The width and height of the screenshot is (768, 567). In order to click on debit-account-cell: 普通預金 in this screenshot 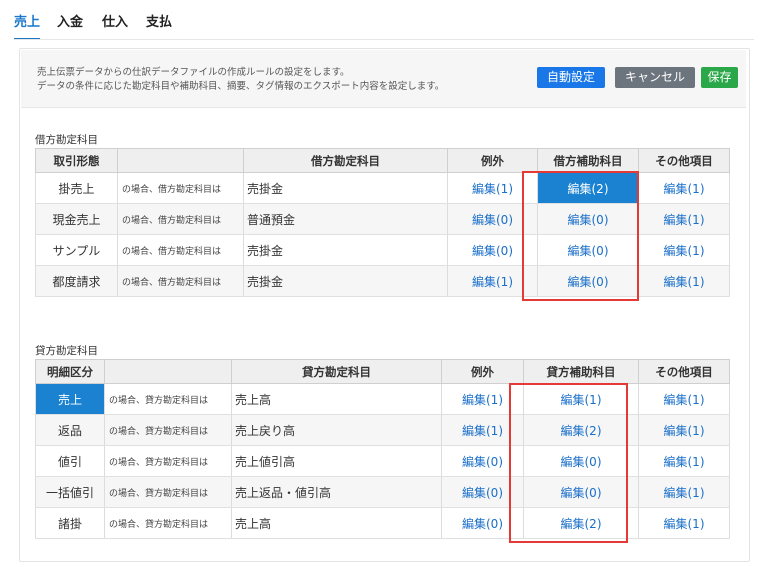, I will do `click(345, 219)`.